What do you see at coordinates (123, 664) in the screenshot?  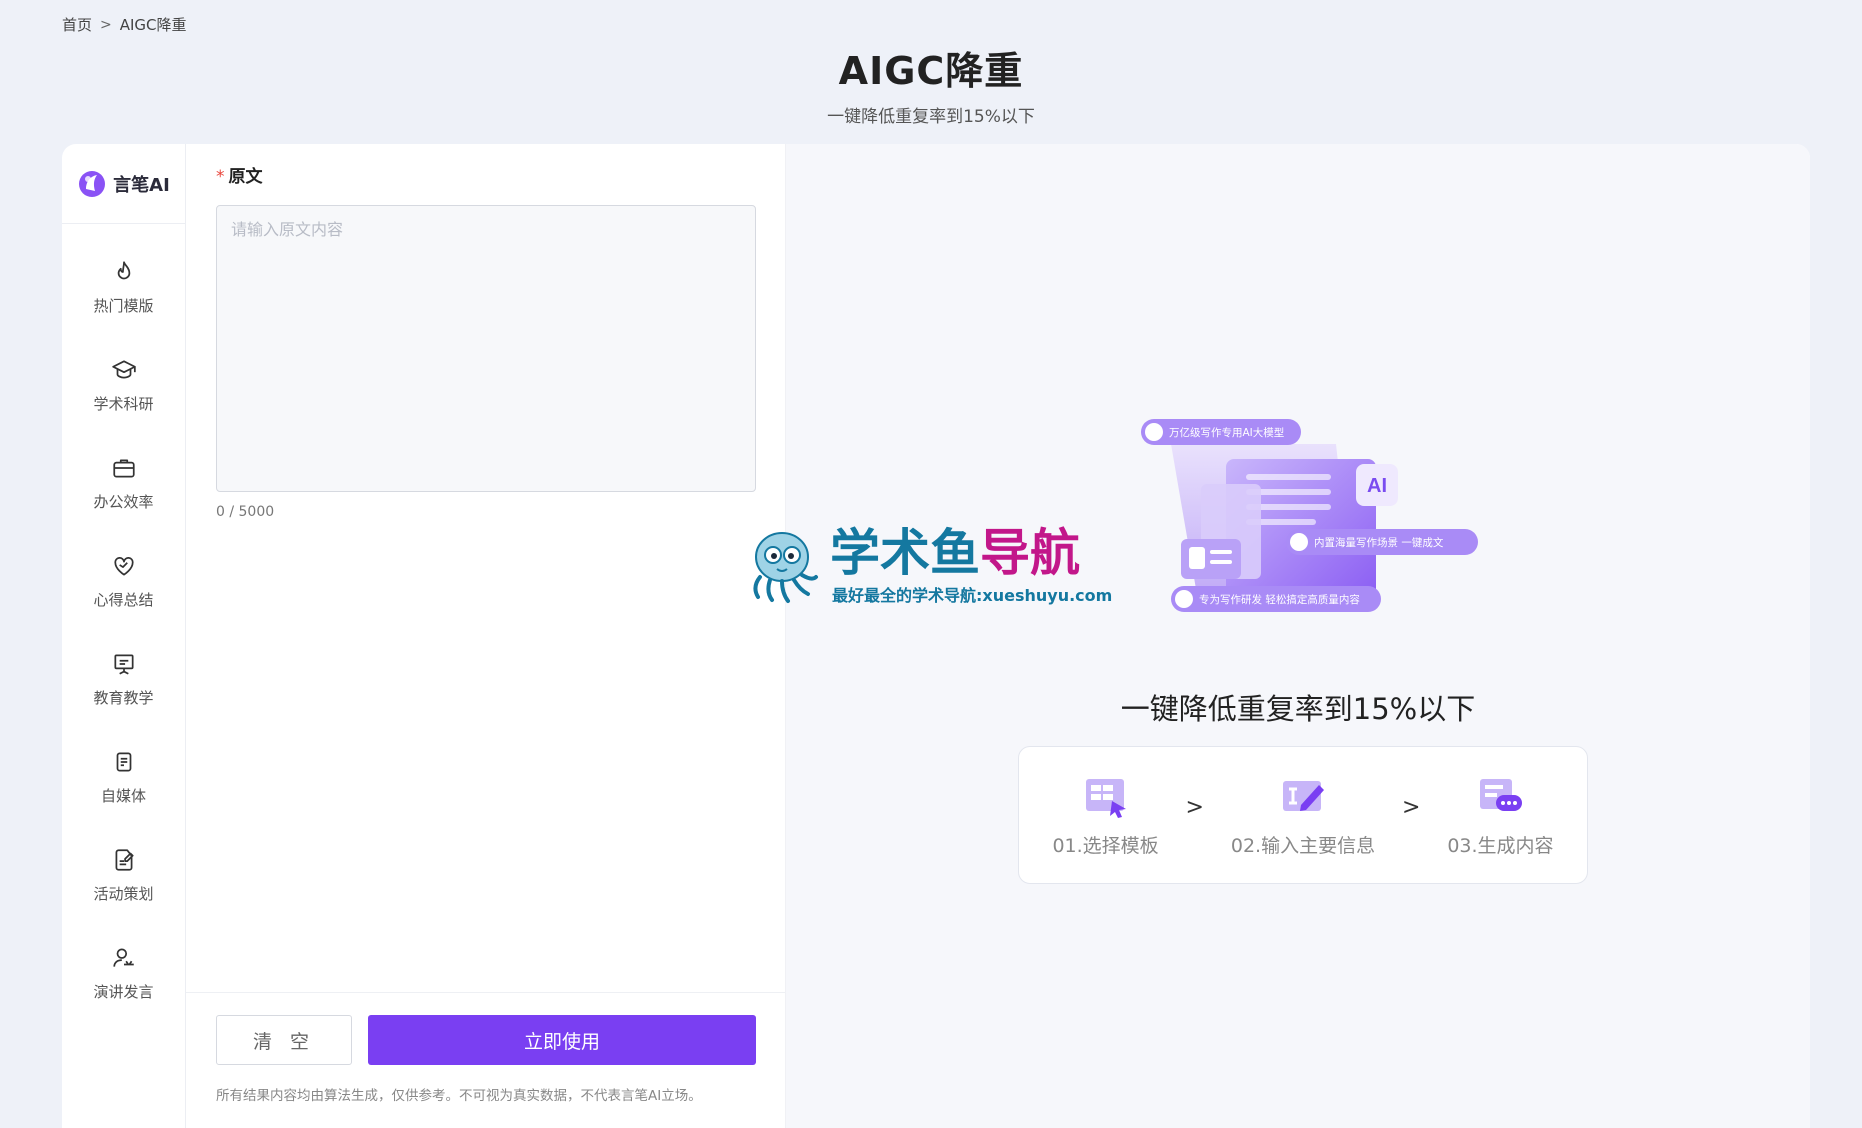 I see `presentation-board-icon` at bounding box center [123, 664].